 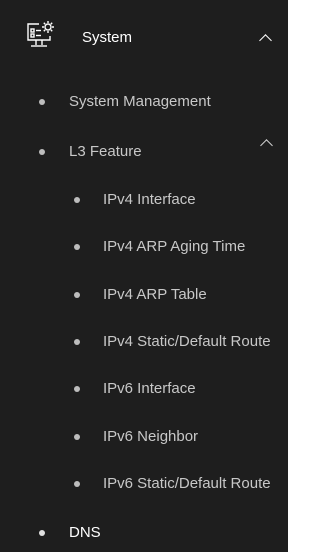 What do you see at coordinates (140, 101) in the screenshot?
I see `menu-item-label: System Management` at bounding box center [140, 101].